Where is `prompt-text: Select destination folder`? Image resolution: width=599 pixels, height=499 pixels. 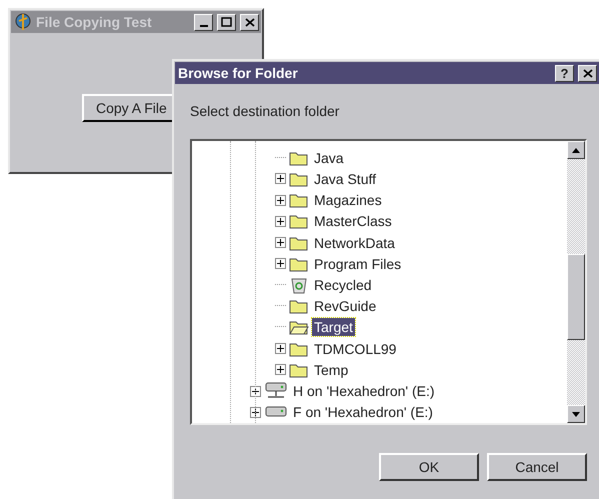 prompt-text: Select destination folder is located at coordinates (265, 111).